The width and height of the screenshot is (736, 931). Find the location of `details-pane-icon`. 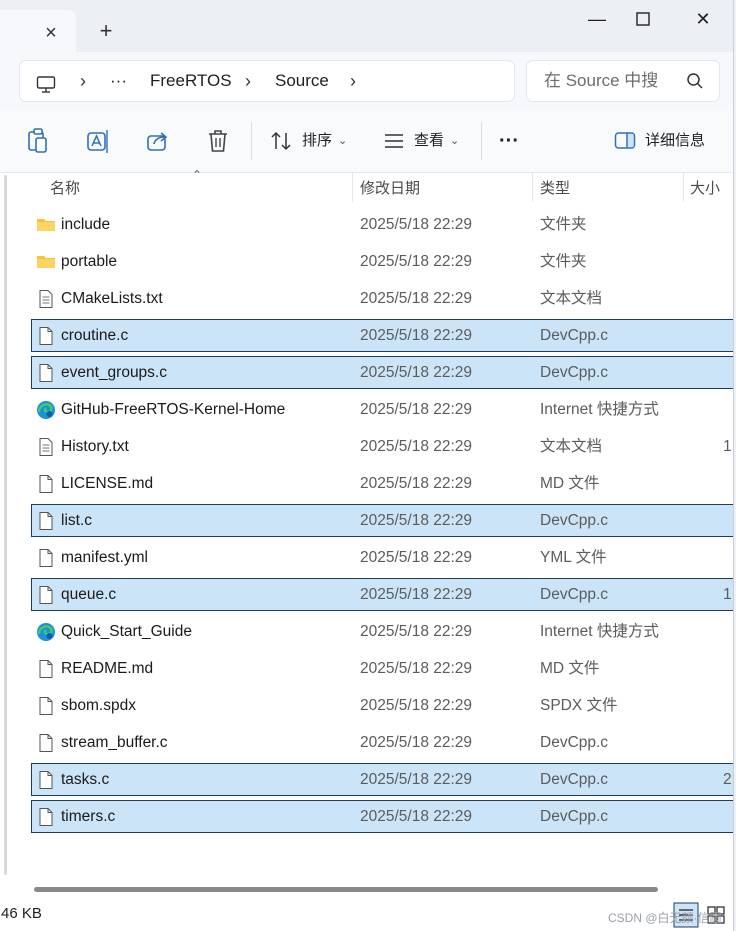

details-pane-icon is located at coordinates (625, 140).